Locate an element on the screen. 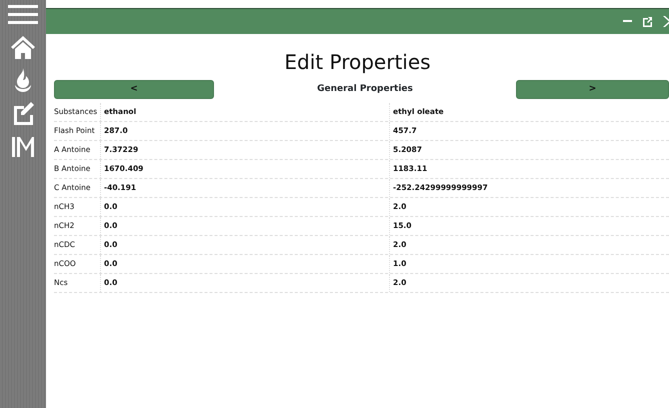 Image resolution: width=669 pixels, height=408 pixels. edit-icon is located at coordinates (23, 113).